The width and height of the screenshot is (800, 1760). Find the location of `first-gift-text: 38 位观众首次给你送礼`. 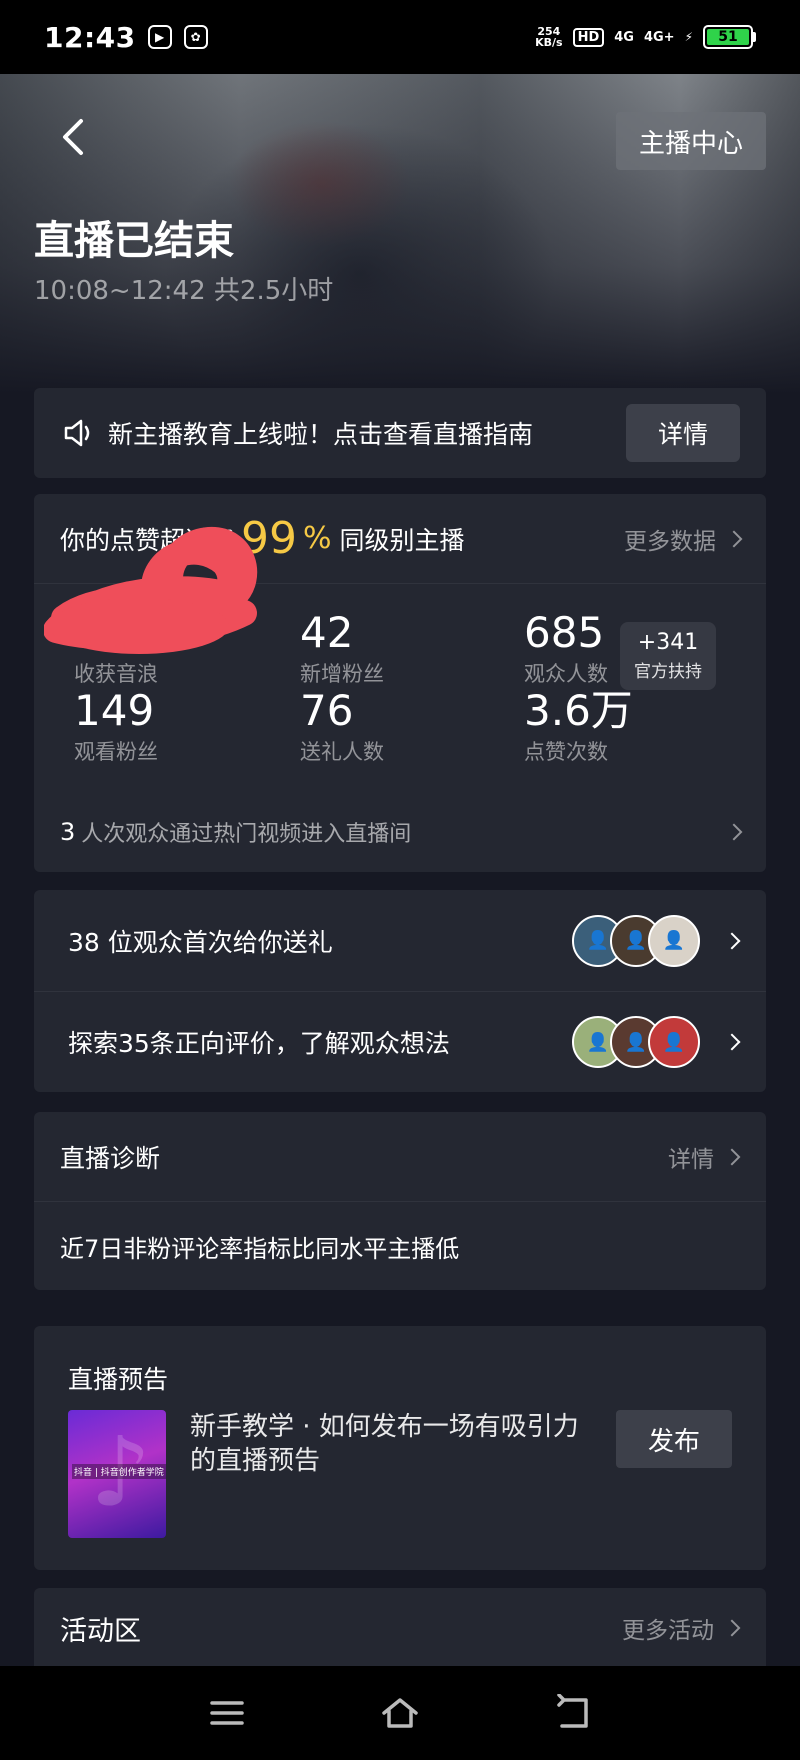

first-gift-text: 38 位观众首次给你送礼 is located at coordinates (200, 942).